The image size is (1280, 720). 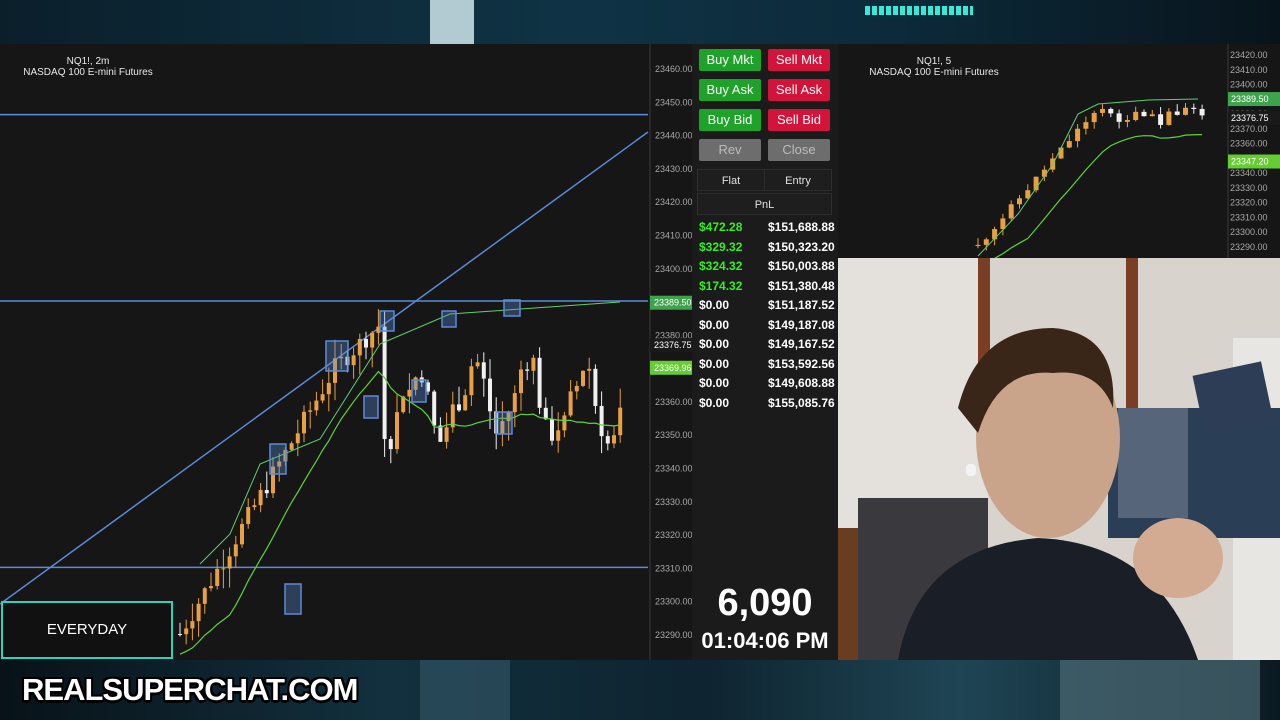 What do you see at coordinates (730, 60) in the screenshot?
I see `buy-mkt-button: Buy Mkt` at bounding box center [730, 60].